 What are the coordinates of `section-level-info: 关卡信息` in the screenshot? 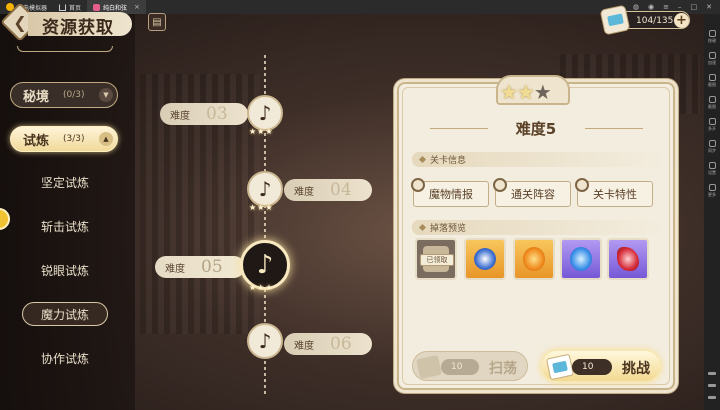 It's located at (539, 159).